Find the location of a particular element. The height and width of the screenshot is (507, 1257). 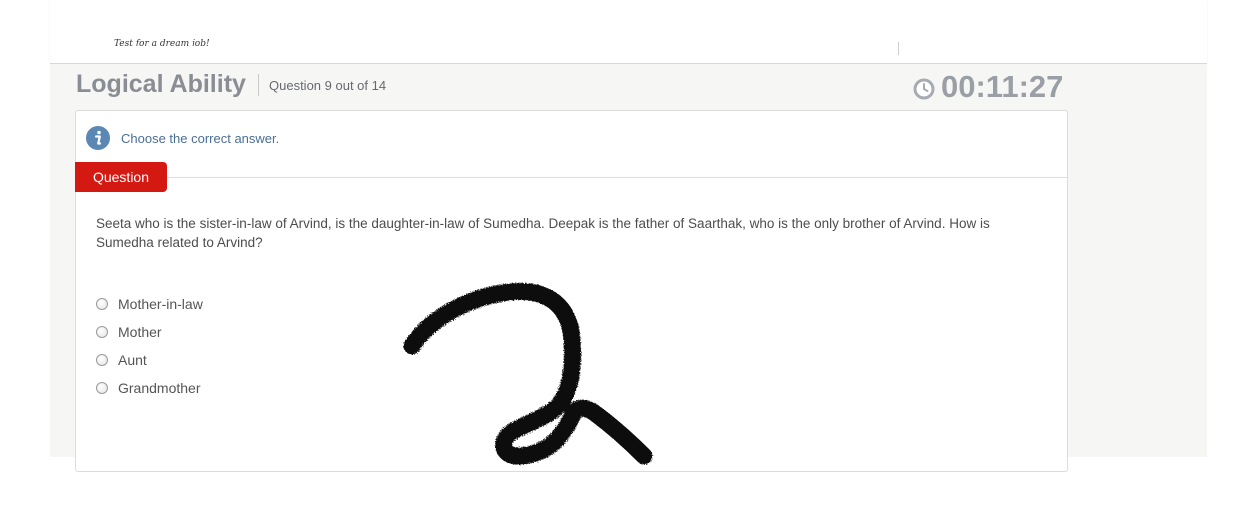

option-grandmother: Grandmother is located at coordinates (149, 388).